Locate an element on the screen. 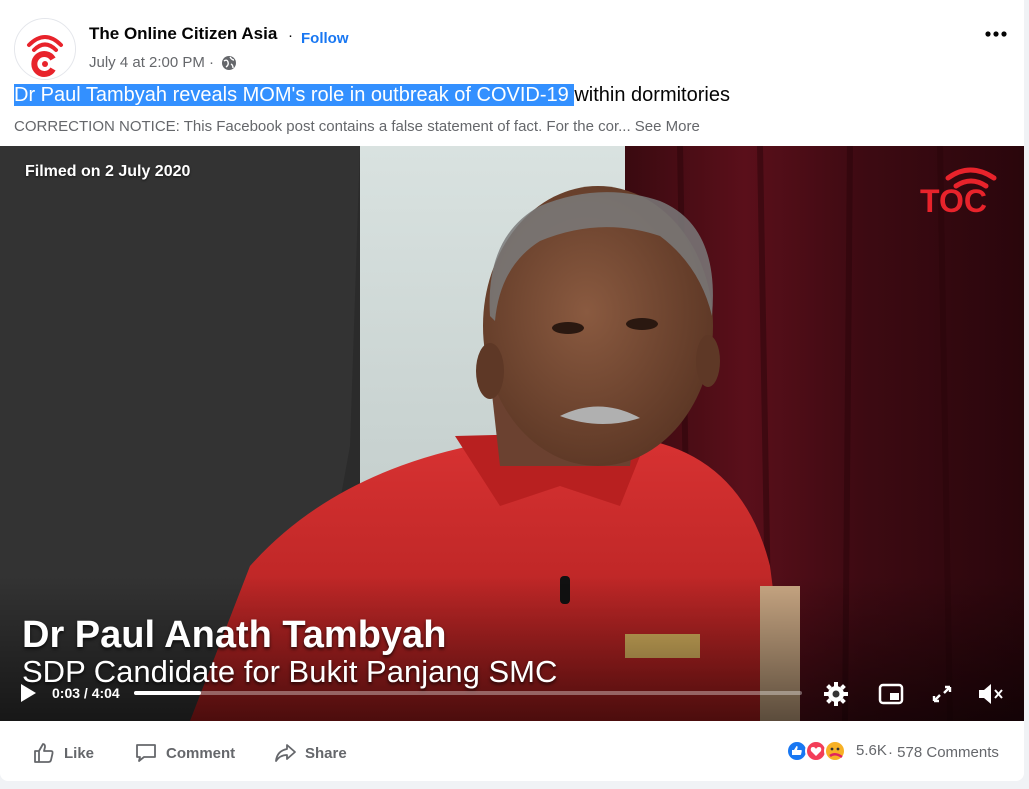 This screenshot has height=789, width=1029. mute-button is located at coordinates (991, 696).